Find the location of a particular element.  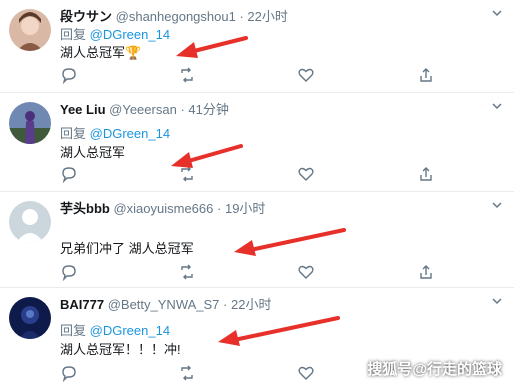

tweet-text: 湖人总冠军！！！冲! is located at coordinates (120, 349).